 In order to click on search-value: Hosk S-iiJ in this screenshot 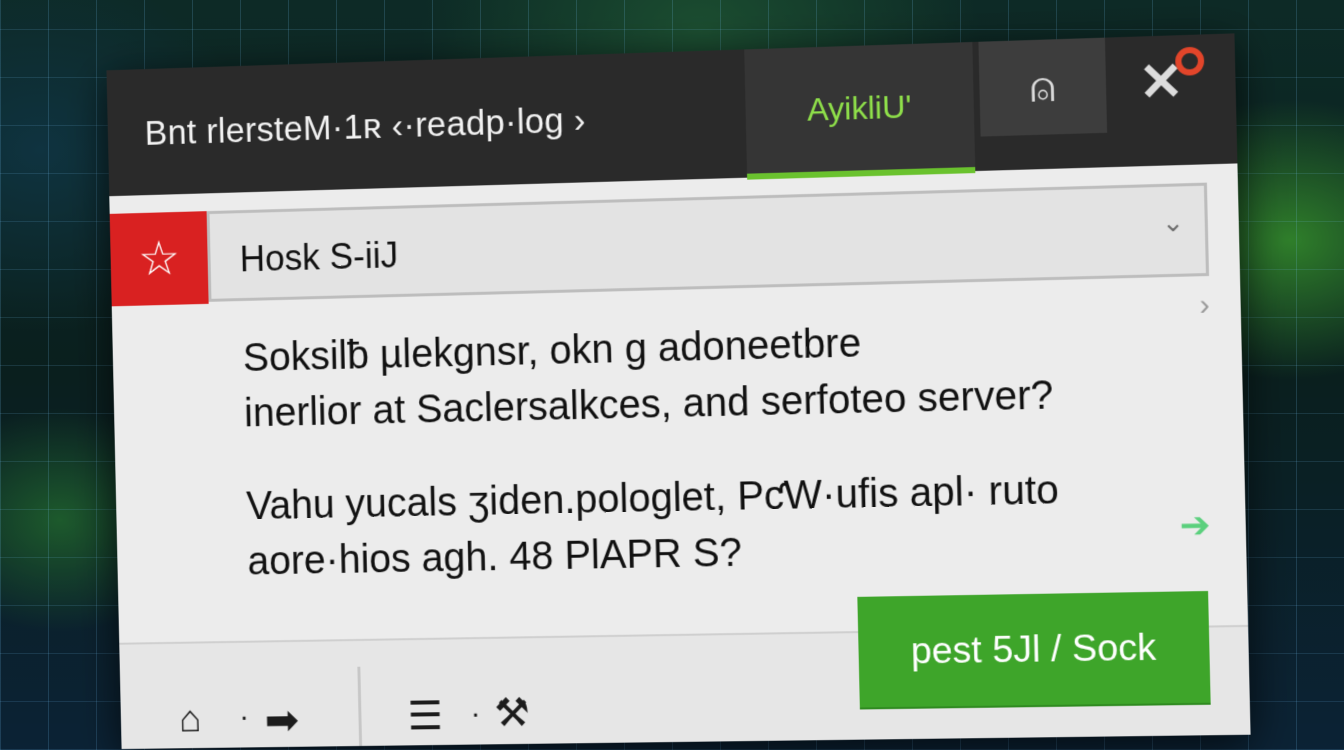, I will do `click(319, 257)`.